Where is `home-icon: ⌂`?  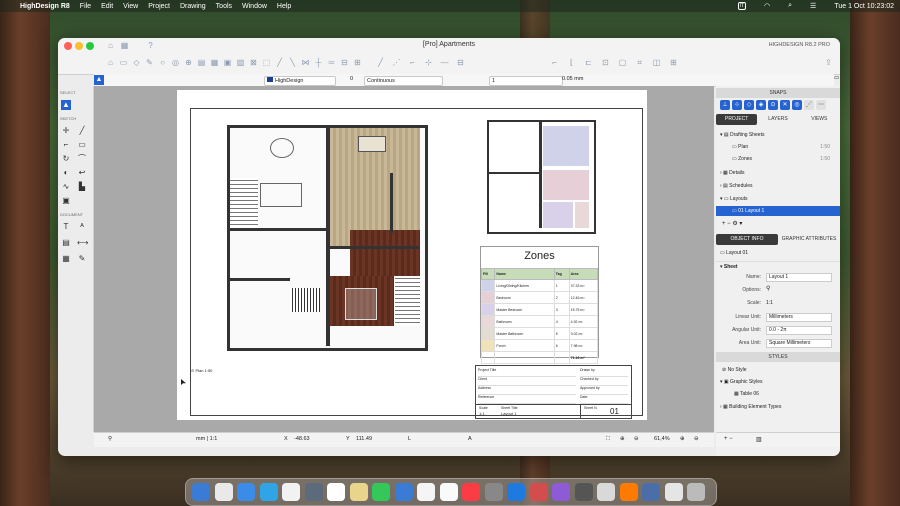 home-icon: ⌂ is located at coordinates (110, 45).